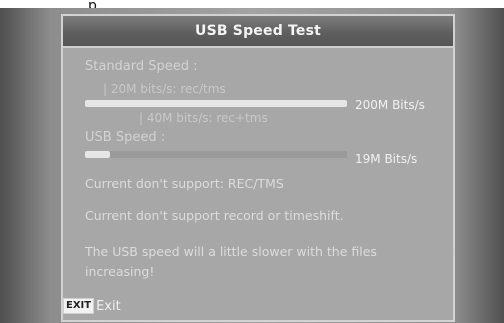 The width and height of the screenshot is (504, 323). I want to click on exit-control: EXIT Exit, so click(92, 306).